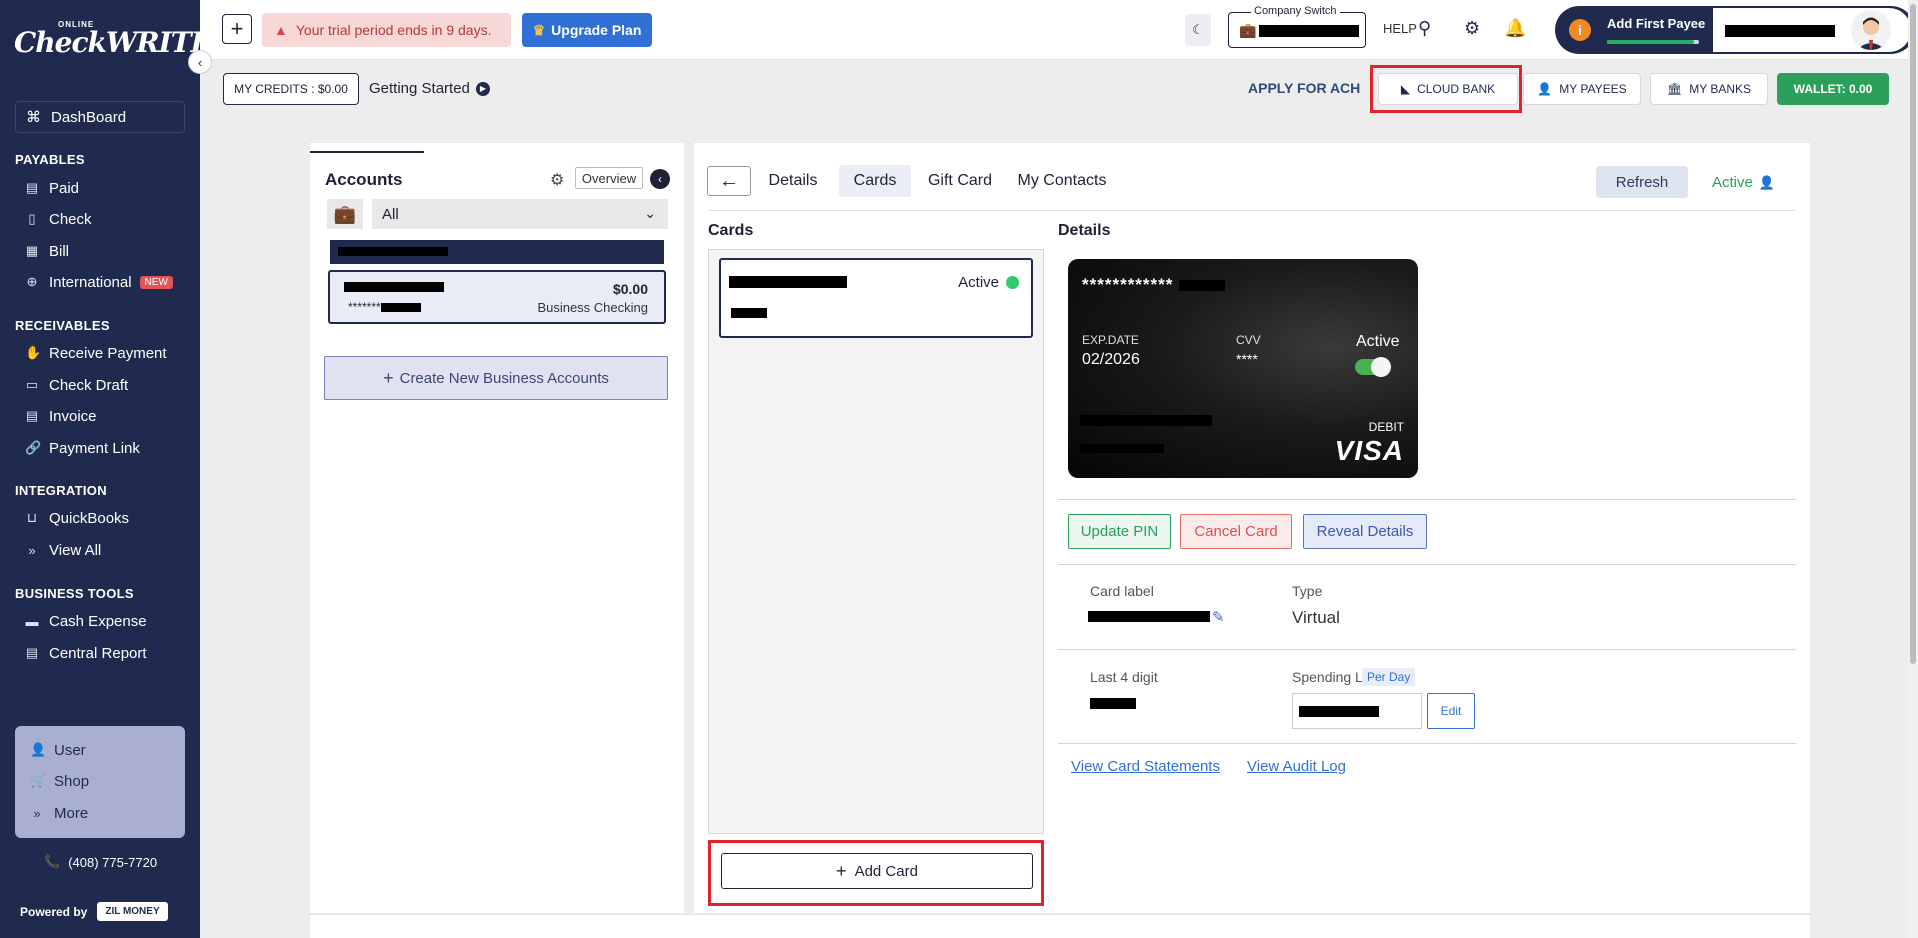  What do you see at coordinates (1515, 28) in the screenshot?
I see `bell-icon: 🔔` at bounding box center [1515, 28].